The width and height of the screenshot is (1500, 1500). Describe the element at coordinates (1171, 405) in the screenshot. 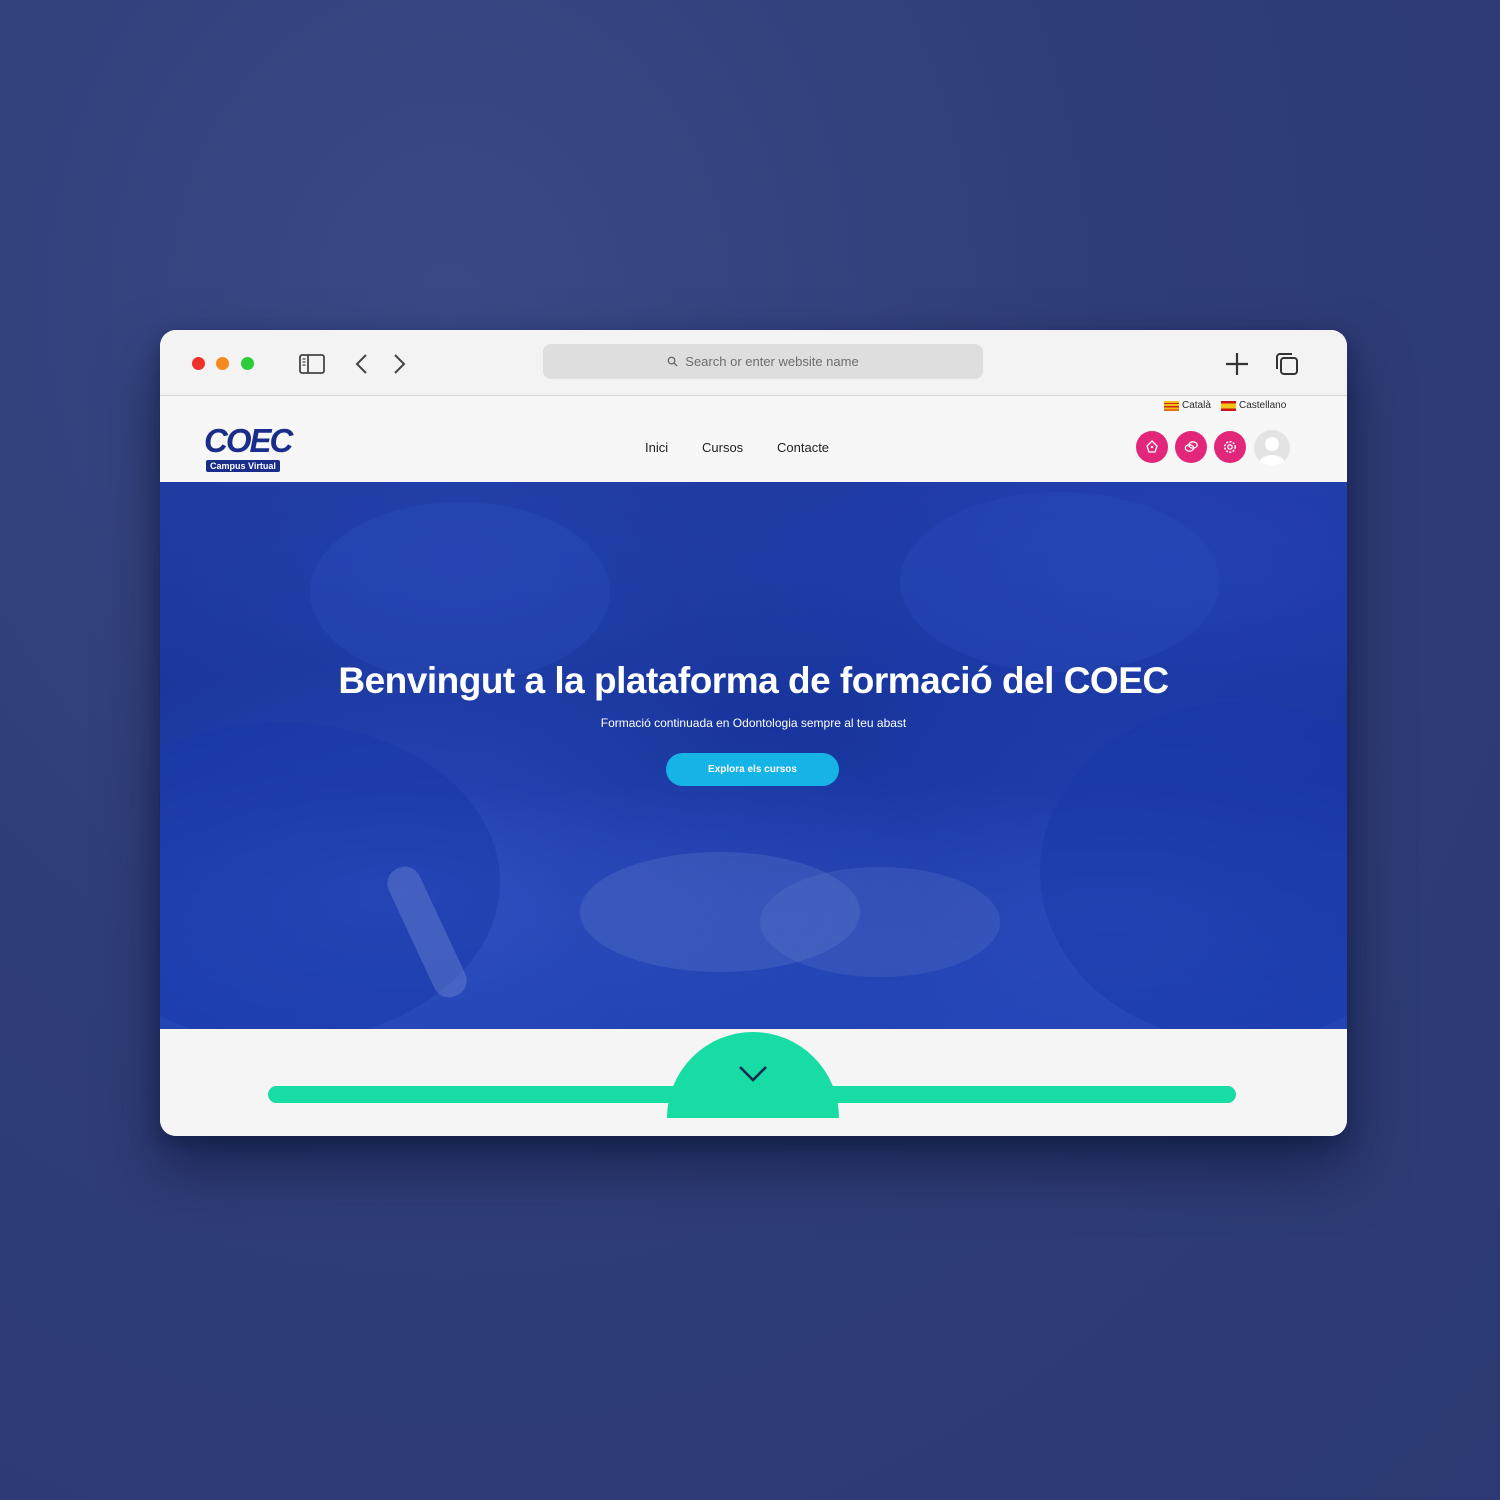

I see `catalan-flag-icon` at that location.